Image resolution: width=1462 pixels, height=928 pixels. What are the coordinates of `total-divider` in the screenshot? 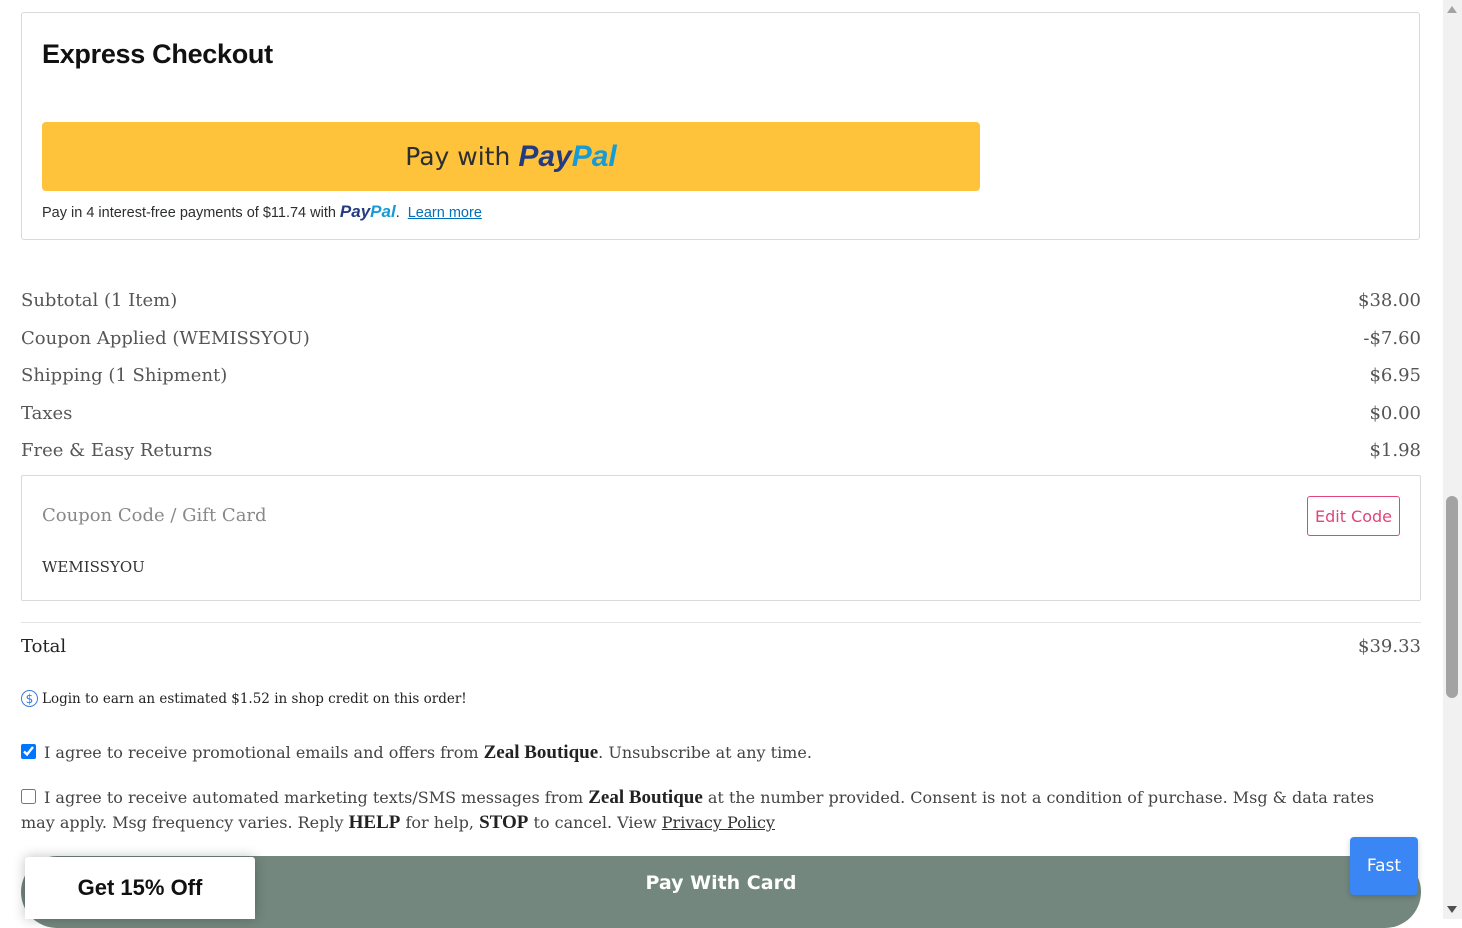 It's located at (721, 622).